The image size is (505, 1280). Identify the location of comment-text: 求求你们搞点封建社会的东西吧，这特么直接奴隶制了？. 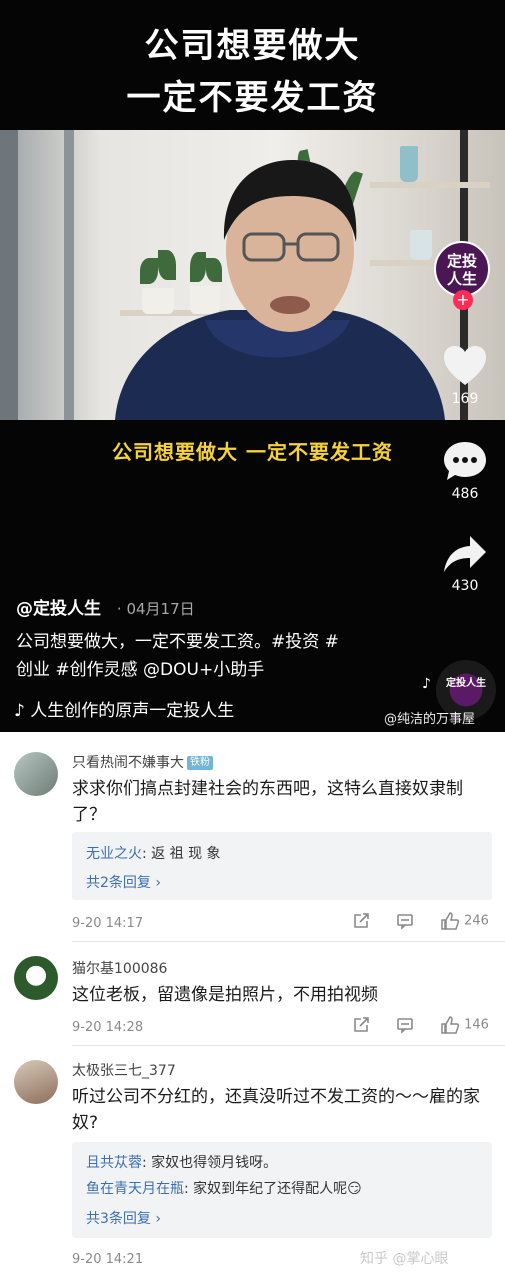
(267, 802).